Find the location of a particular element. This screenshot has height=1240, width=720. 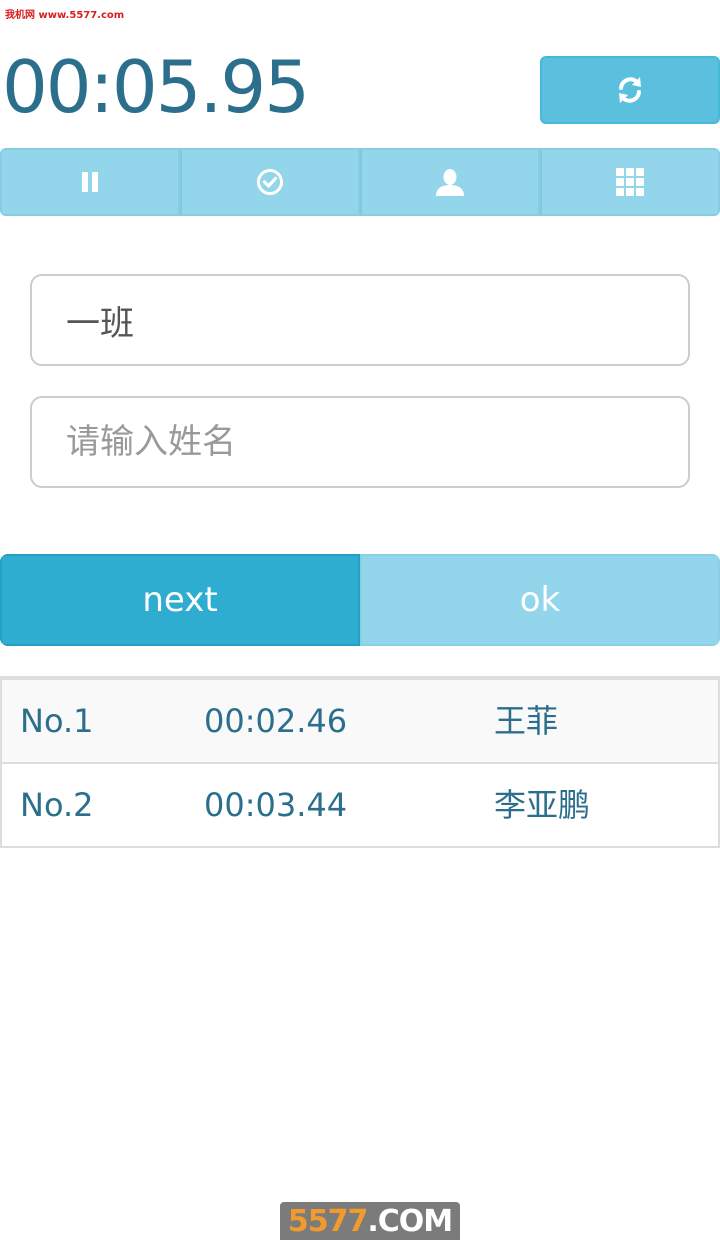

refresh-icon is located at coordinates (630, 90).